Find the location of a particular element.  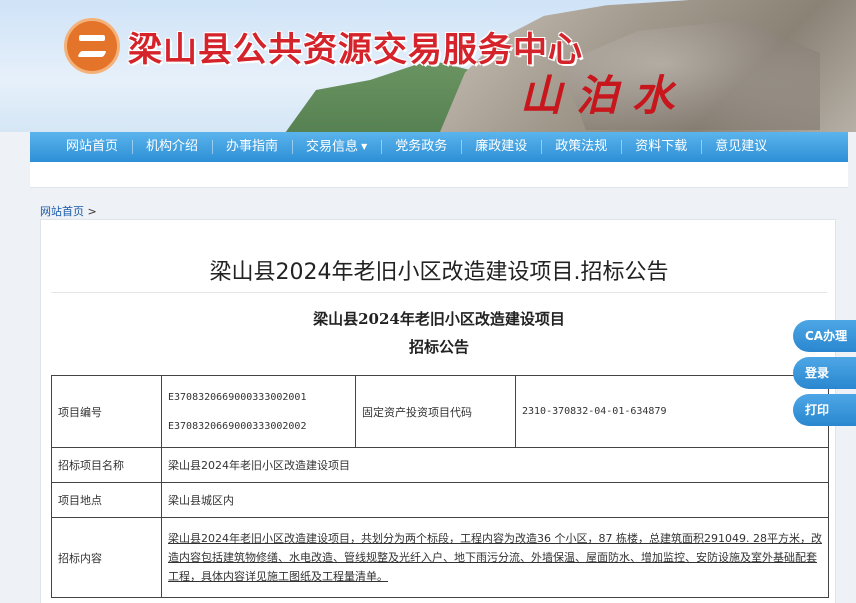

nav-label: 网站首页 is located at coordinates (92, 146).